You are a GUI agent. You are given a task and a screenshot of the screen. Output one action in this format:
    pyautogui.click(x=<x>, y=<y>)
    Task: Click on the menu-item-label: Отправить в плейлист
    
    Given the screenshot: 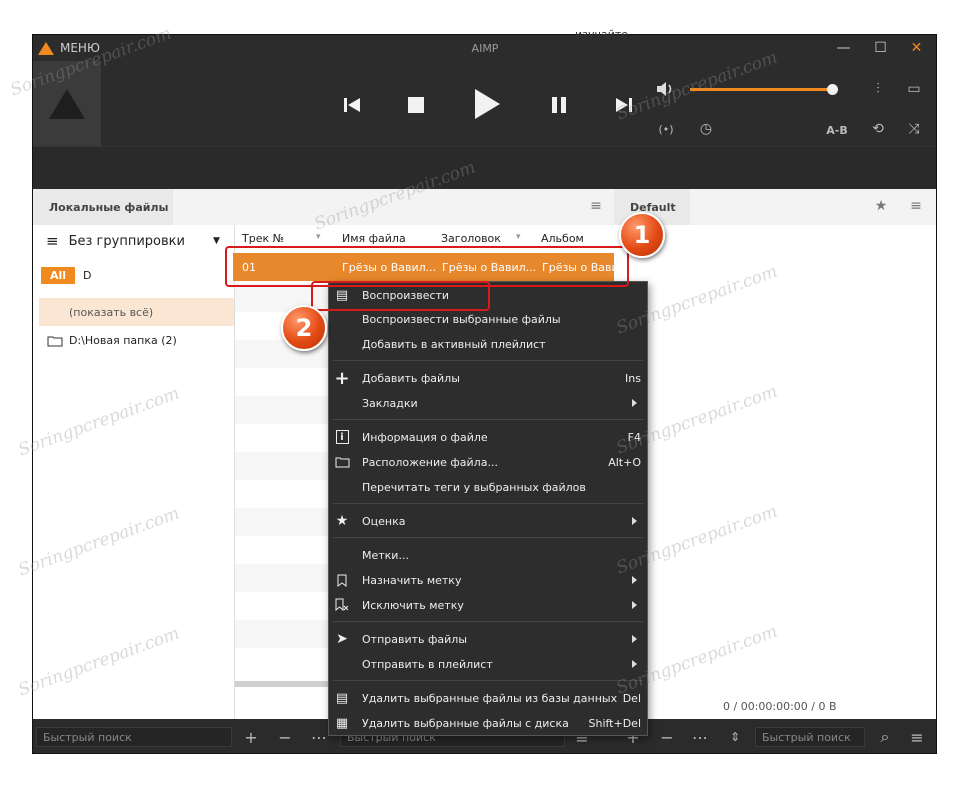 What is the action you would take?
    pyautogui.click(x=427, y=664)
    